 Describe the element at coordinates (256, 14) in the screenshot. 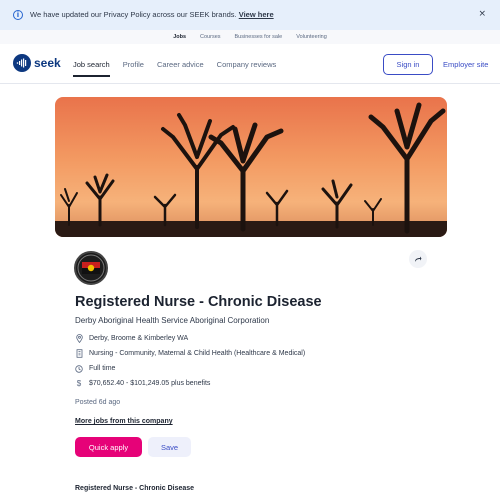

I see `view-here-link: View here` at that location.